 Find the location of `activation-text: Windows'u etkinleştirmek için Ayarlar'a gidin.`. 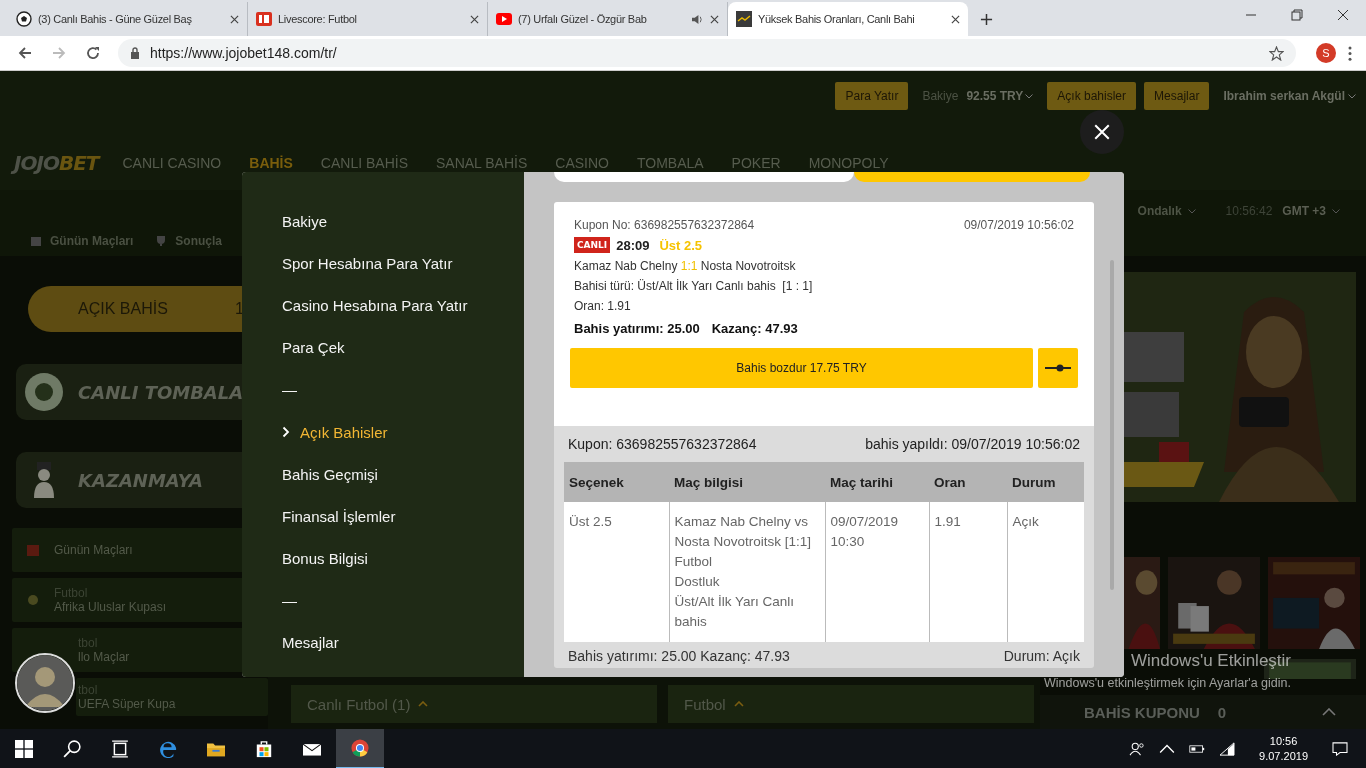

activation-text: Windows'u etkinleştirmek için Ayarlar'a gidin. is located at coordinates (1167, 683).